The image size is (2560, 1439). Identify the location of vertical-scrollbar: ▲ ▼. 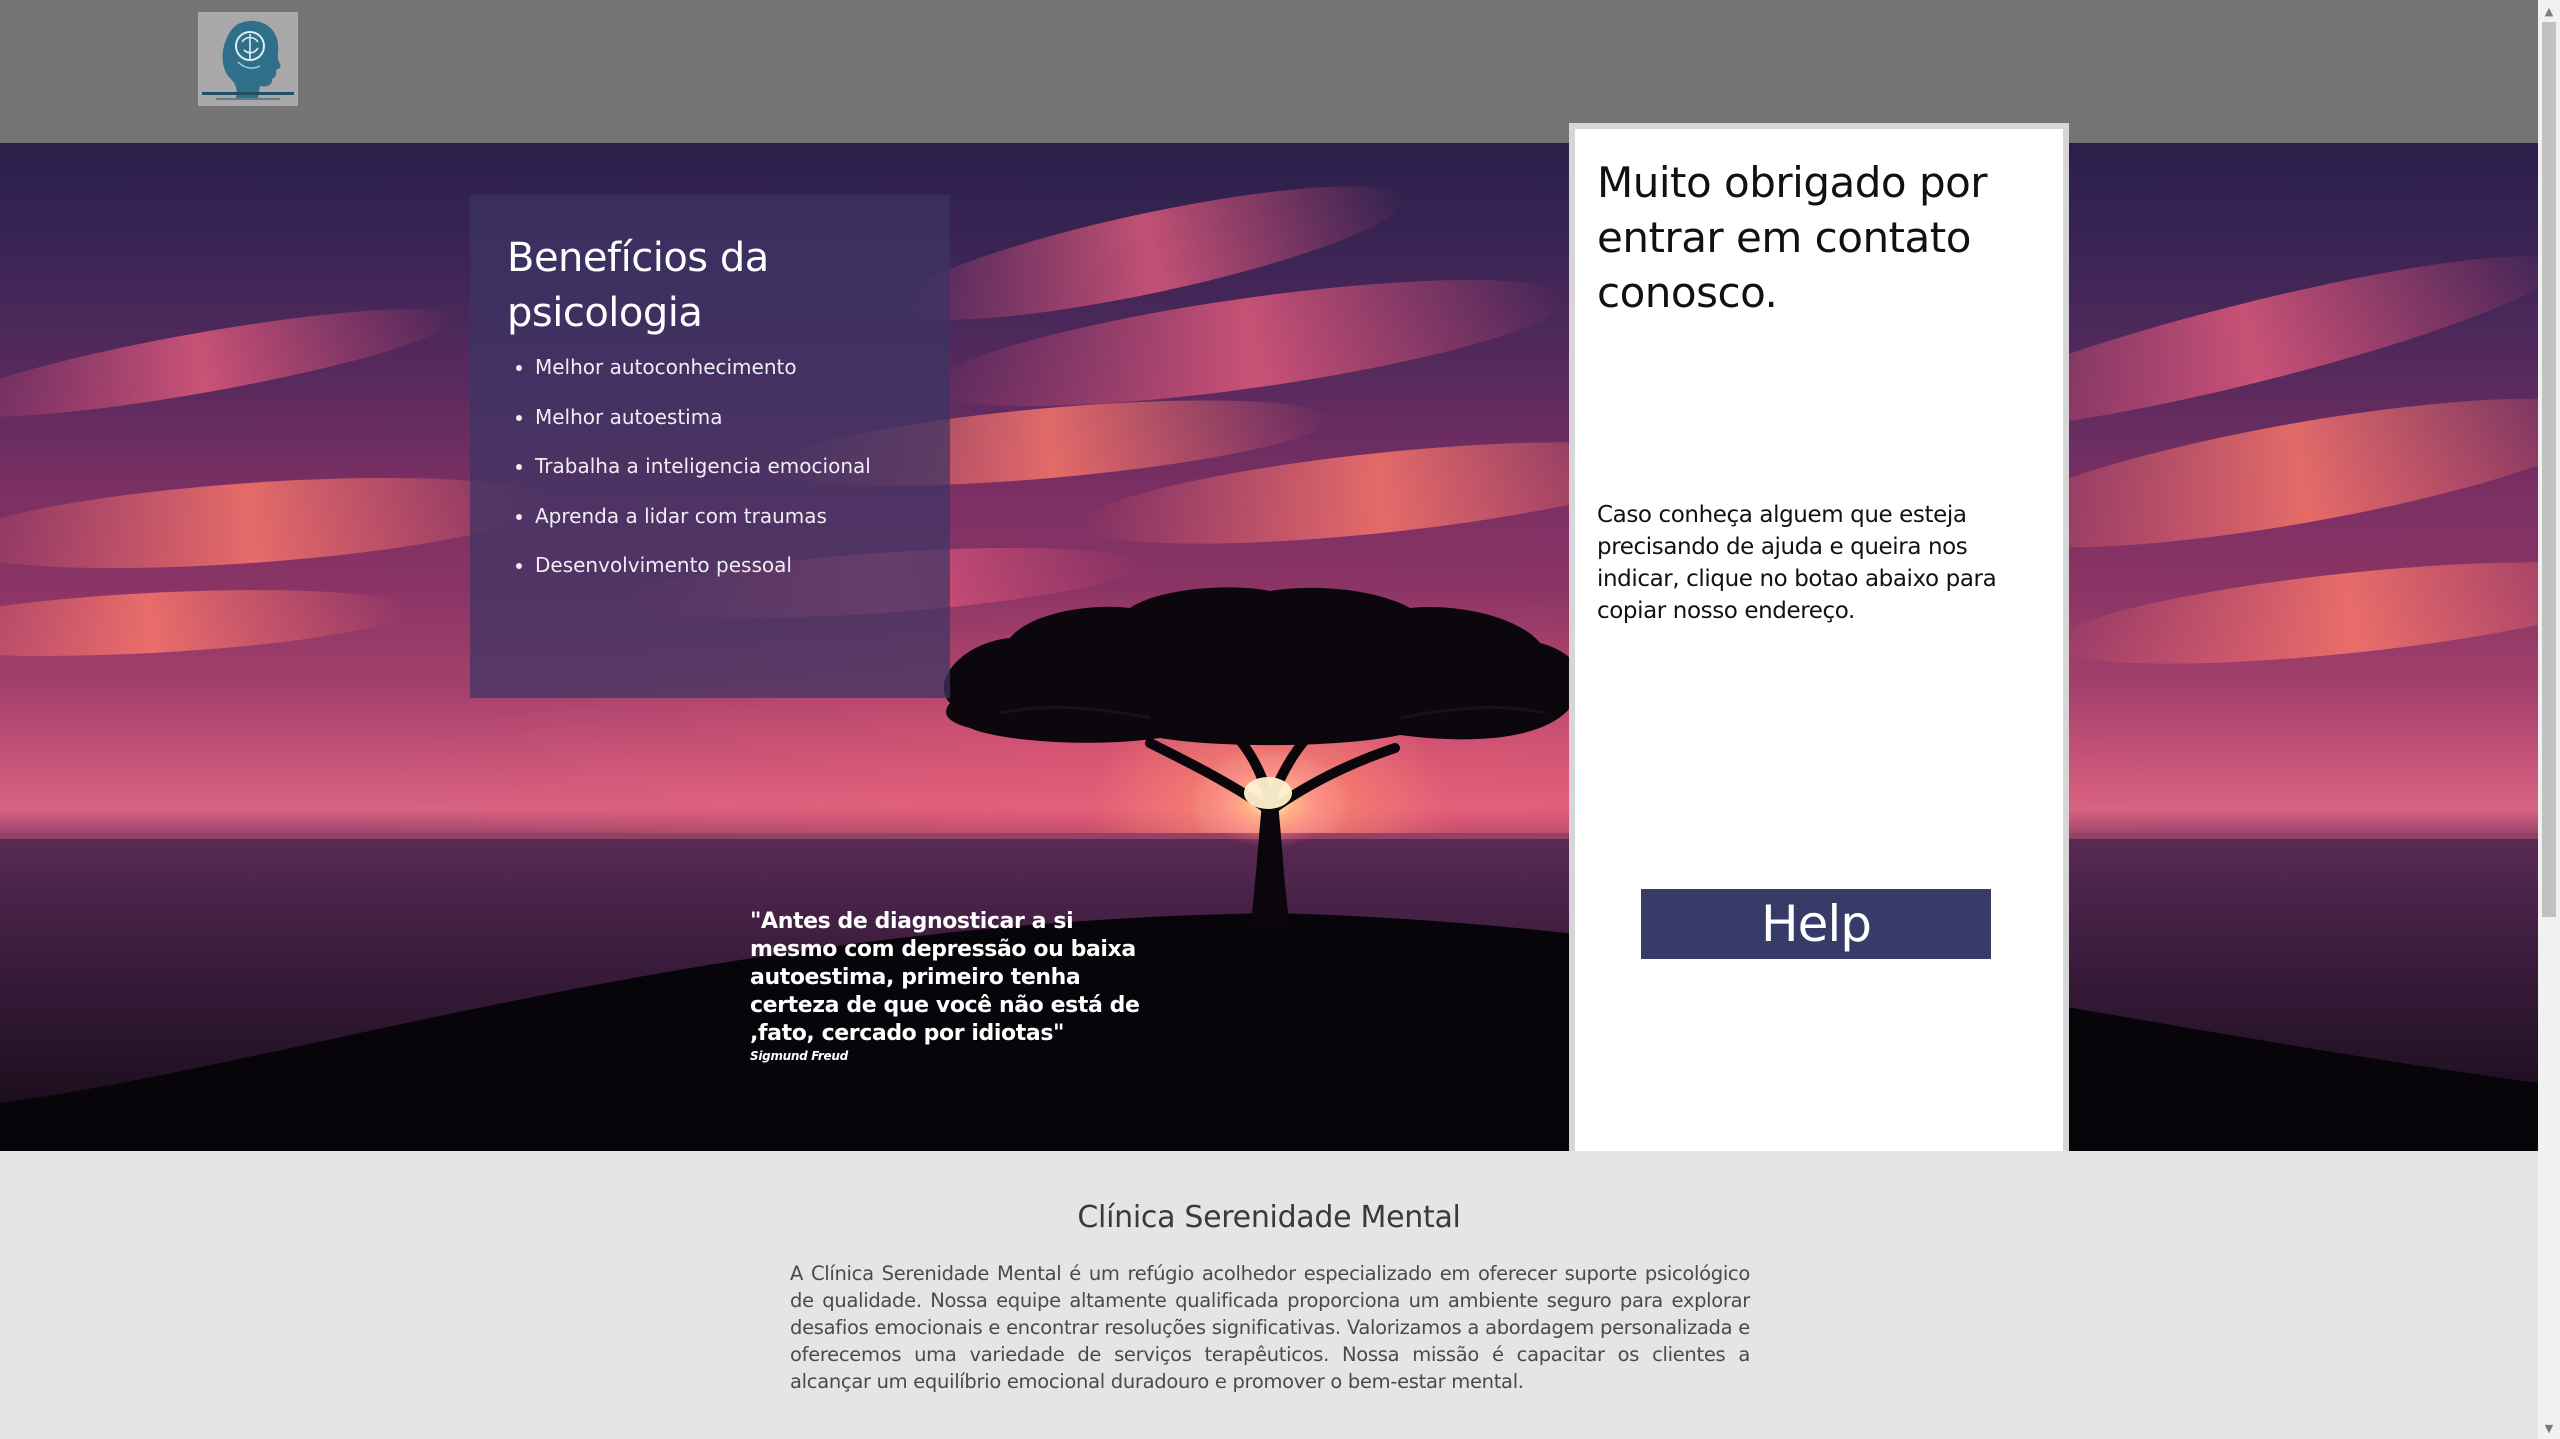
(2549, 719).